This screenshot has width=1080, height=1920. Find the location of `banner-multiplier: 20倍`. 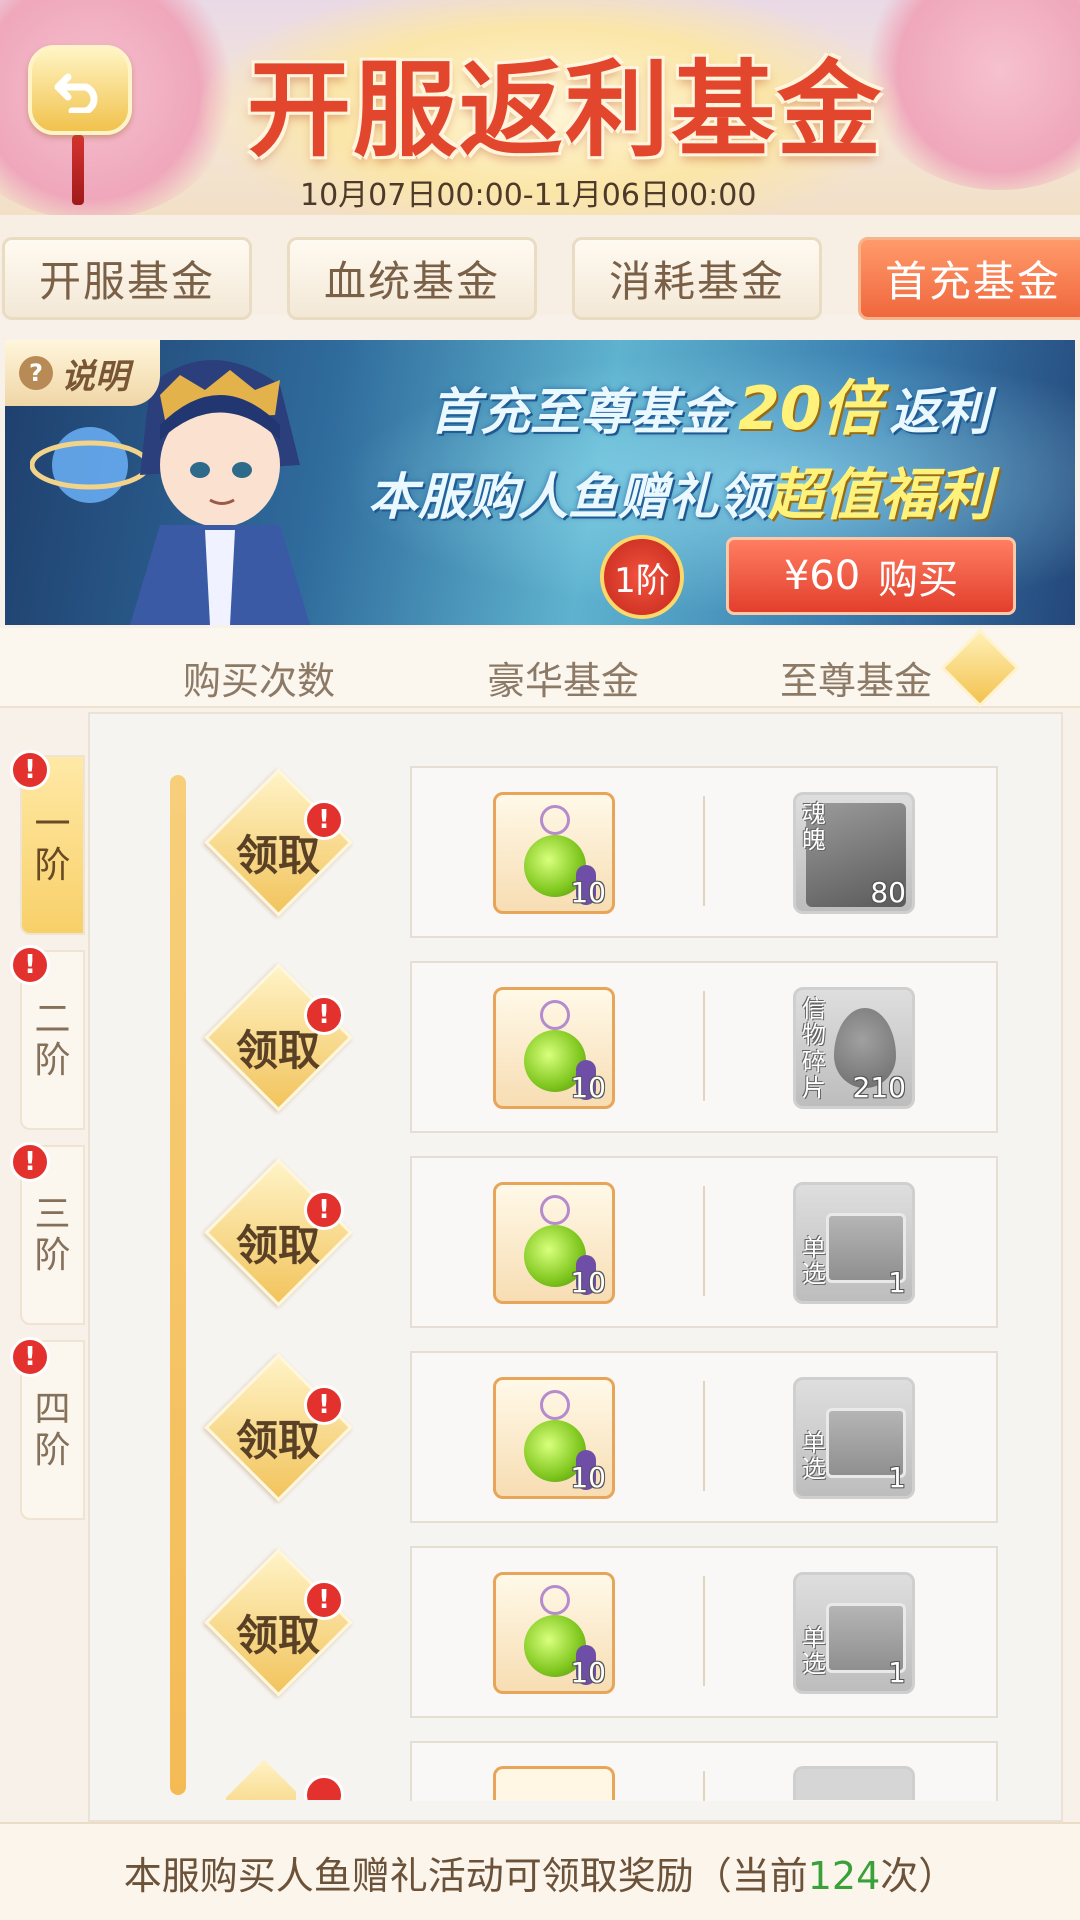

banner-multiplier: 20倍 is located at coordinates (810, 409).